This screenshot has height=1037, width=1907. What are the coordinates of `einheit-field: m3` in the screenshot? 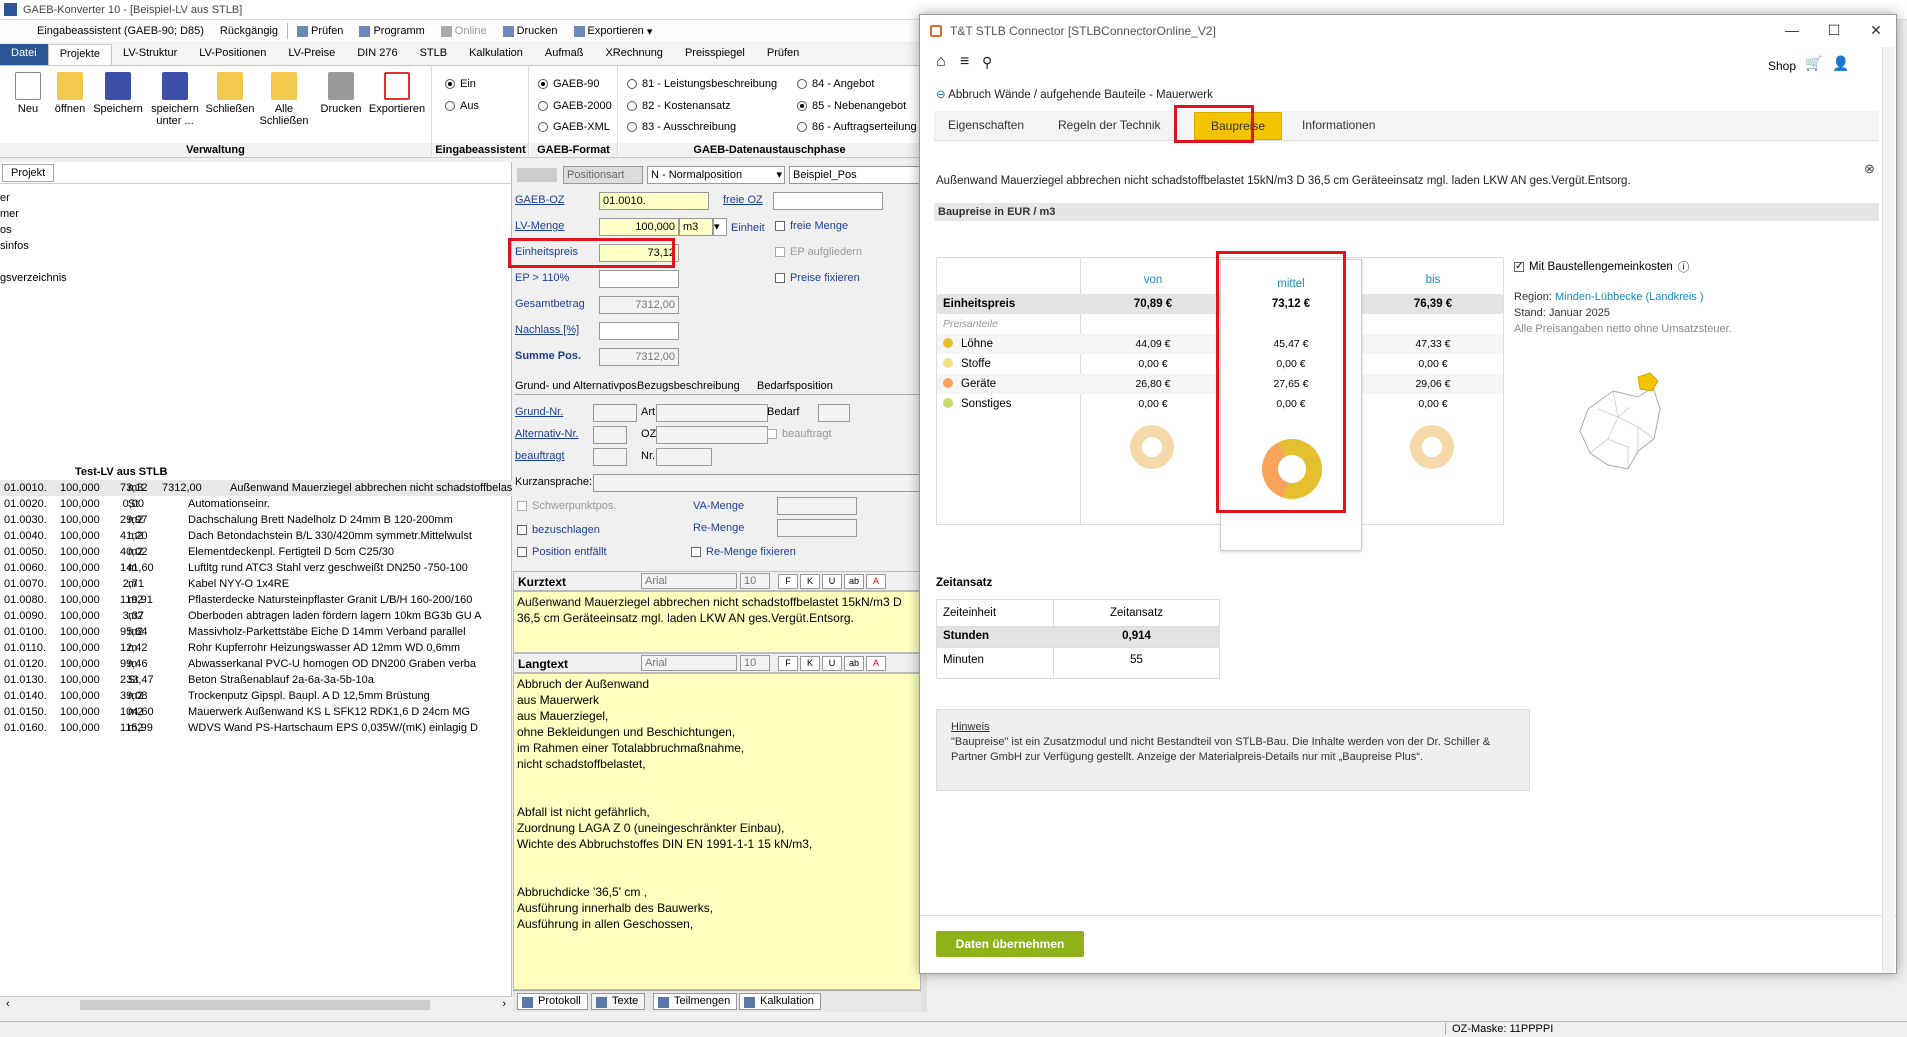 It's located at (696, 227).